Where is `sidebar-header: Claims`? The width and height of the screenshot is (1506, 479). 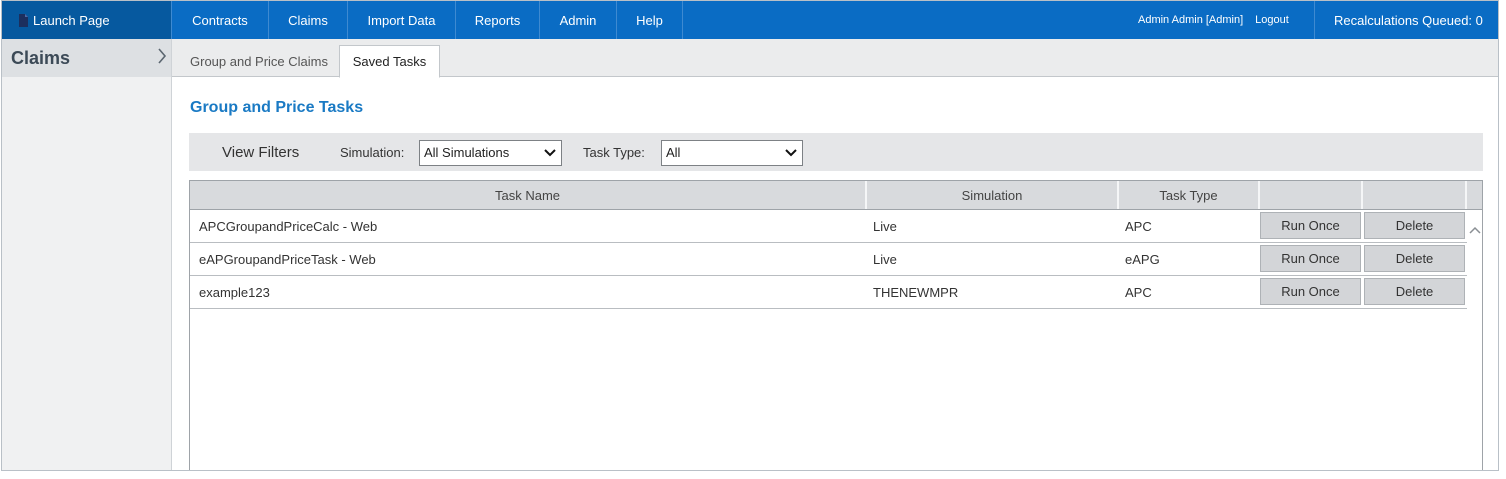
sidebar-header: Claims is located at coordinates (86, 58).